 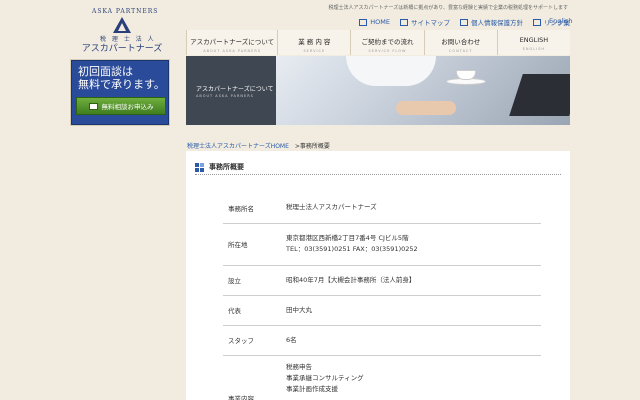 I want to click on breadcrumb: 税理士法人アスカパートナーズHOME >事務所概要, so click(x=258, y=145).